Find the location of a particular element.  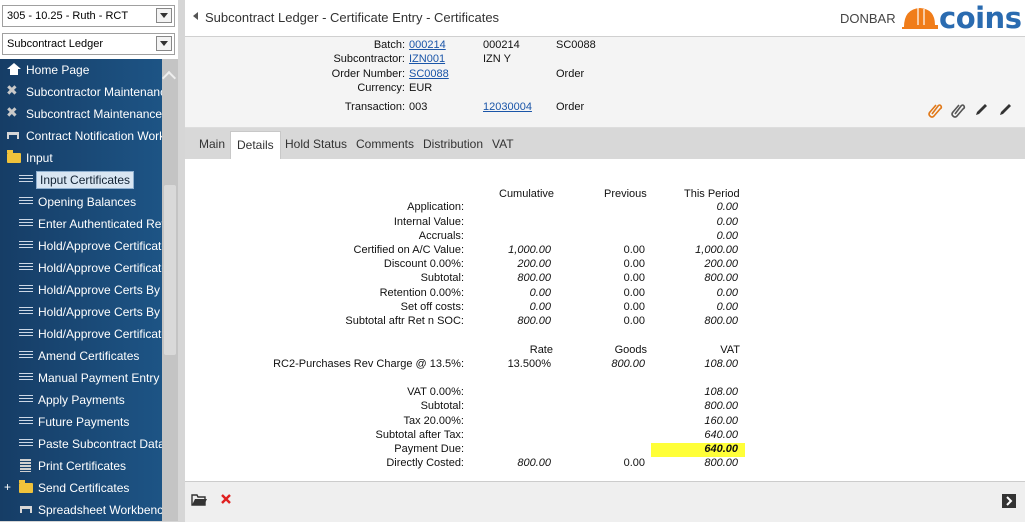

nav-item-contract-notification: Contract Notification Workbench is located at coordinates (81, 136).